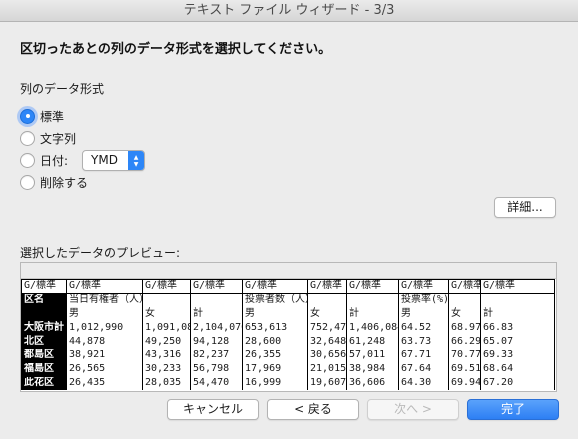  I want to click on preview-cell: 67.71, so click(423, 355).